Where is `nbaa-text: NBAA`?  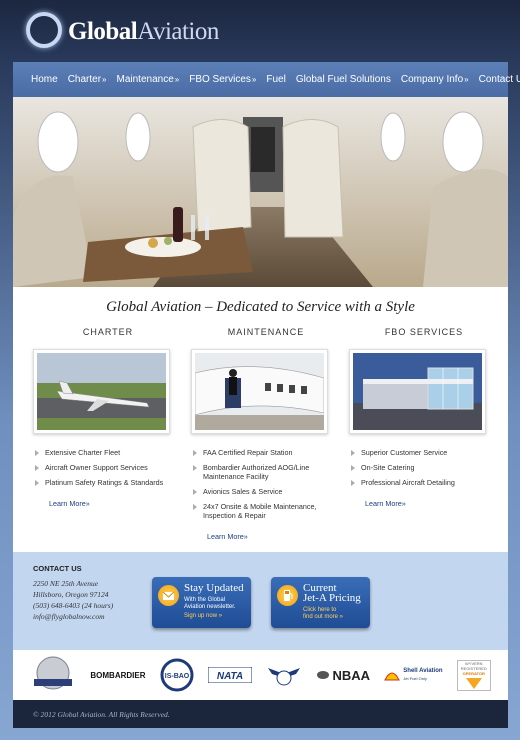
nbaa-text: NBAA is located at coordinates (351, 675).